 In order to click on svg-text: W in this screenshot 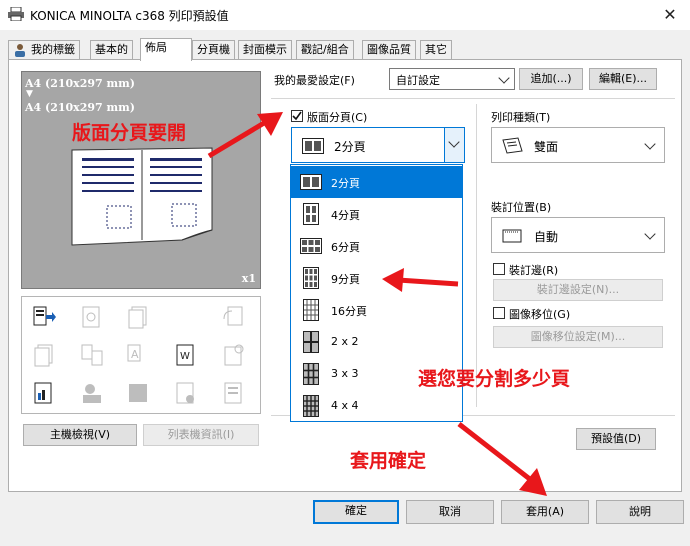, I will do `click(185, 356)`.